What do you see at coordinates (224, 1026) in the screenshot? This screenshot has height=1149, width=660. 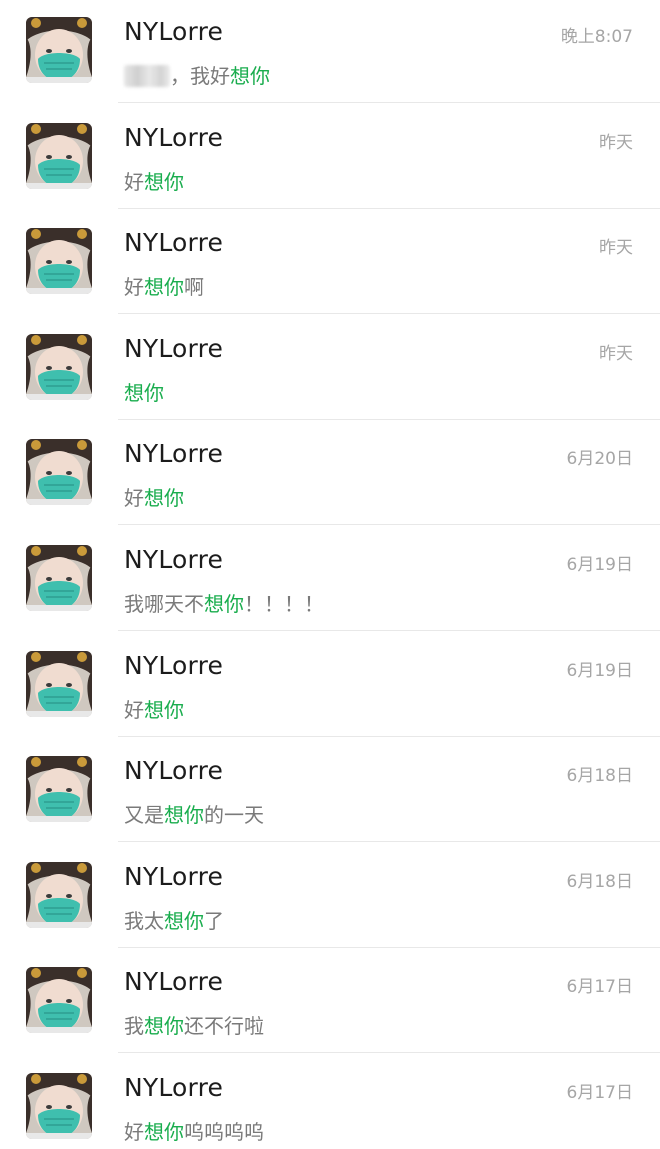 I see `preview-text-after: 还不行啦` at bounding box center [224, 1026].